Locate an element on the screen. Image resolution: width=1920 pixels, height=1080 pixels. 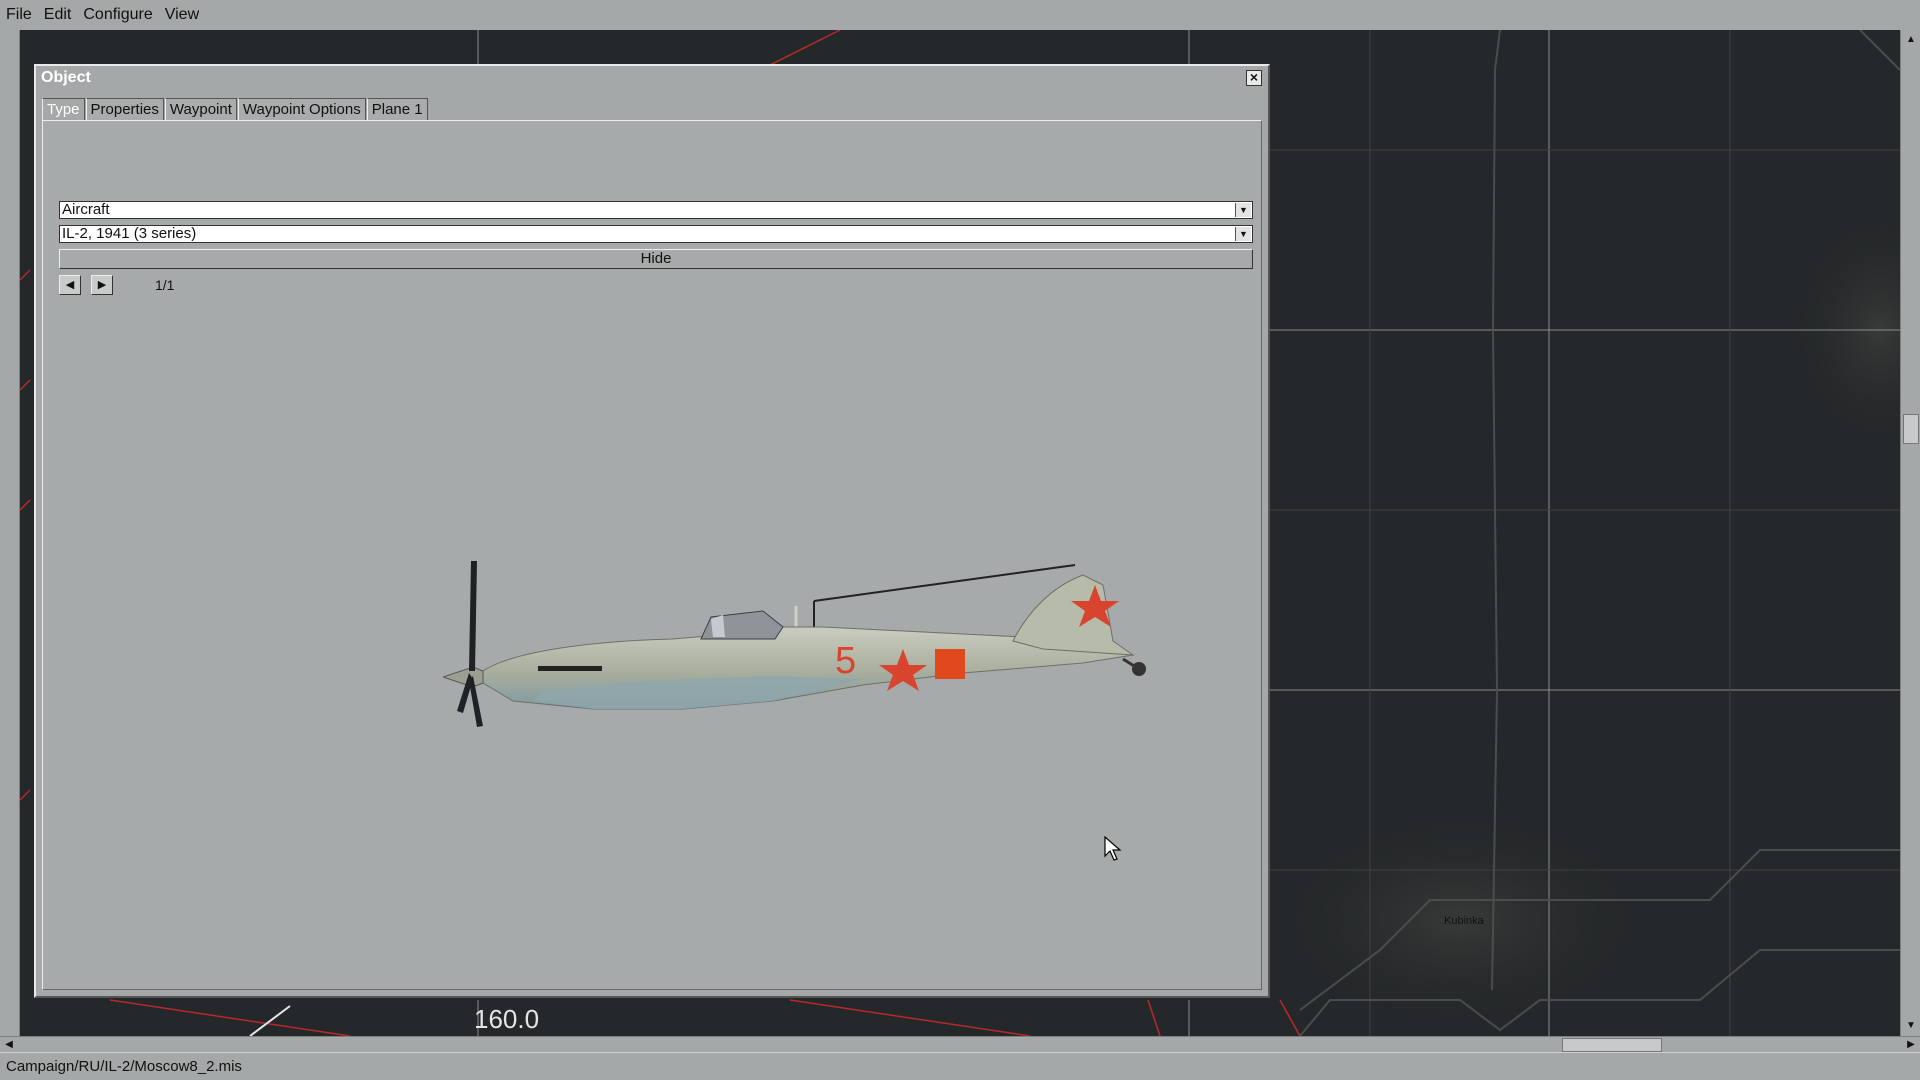
category-value: Aircraft is located at coordinates (86, 209).